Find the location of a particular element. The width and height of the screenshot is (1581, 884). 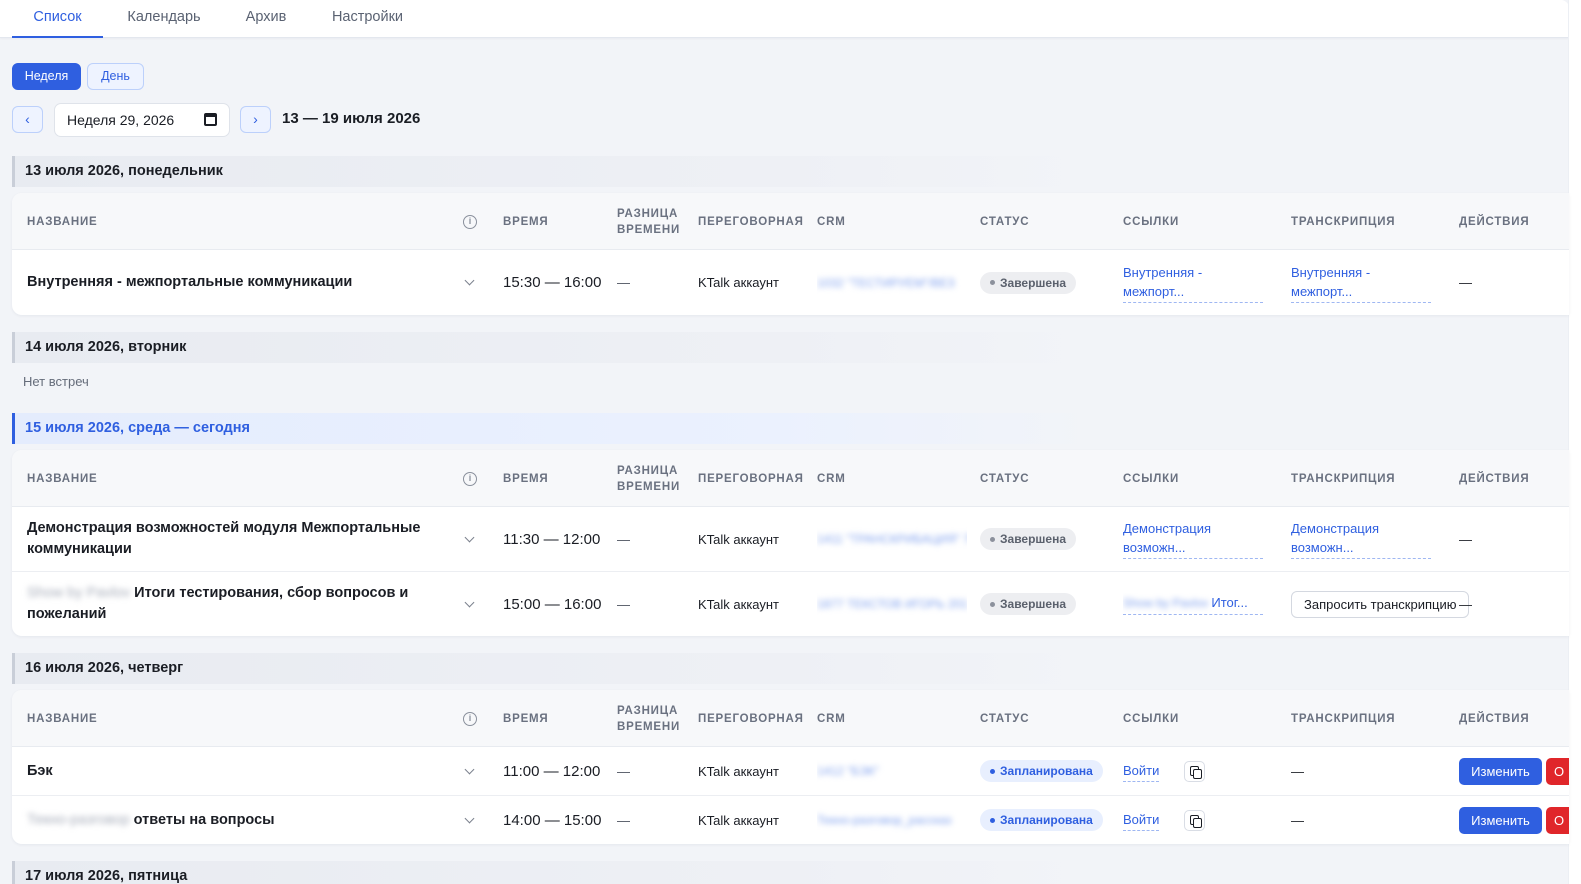

tab-settings: Настройки is located at coordinates (367, 19).